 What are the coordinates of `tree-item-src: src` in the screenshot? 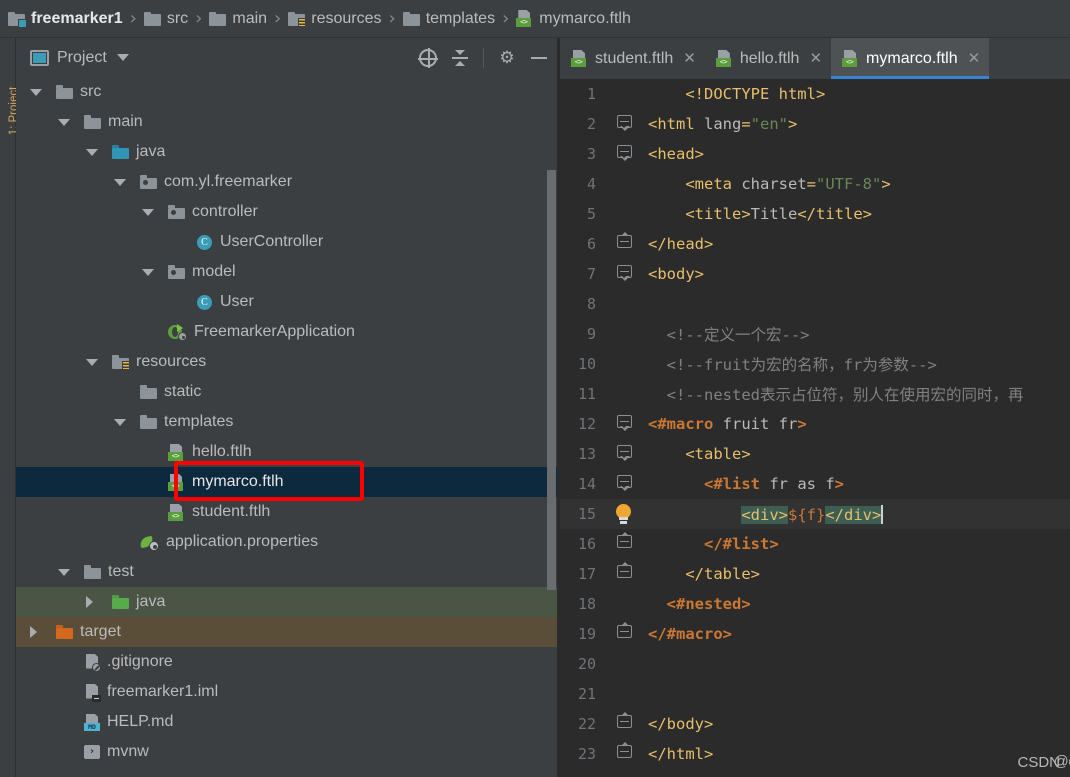 It's located at (287, 92).